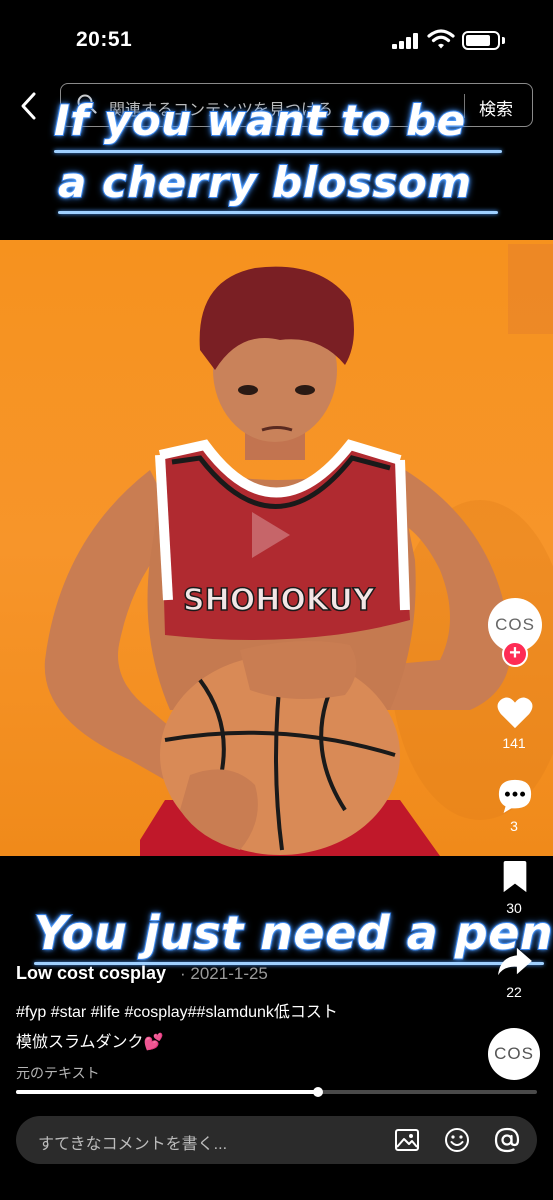 The width and height of the screenshot is (553, 1200). I want to click on search-button: 検索, so click(496, 107).